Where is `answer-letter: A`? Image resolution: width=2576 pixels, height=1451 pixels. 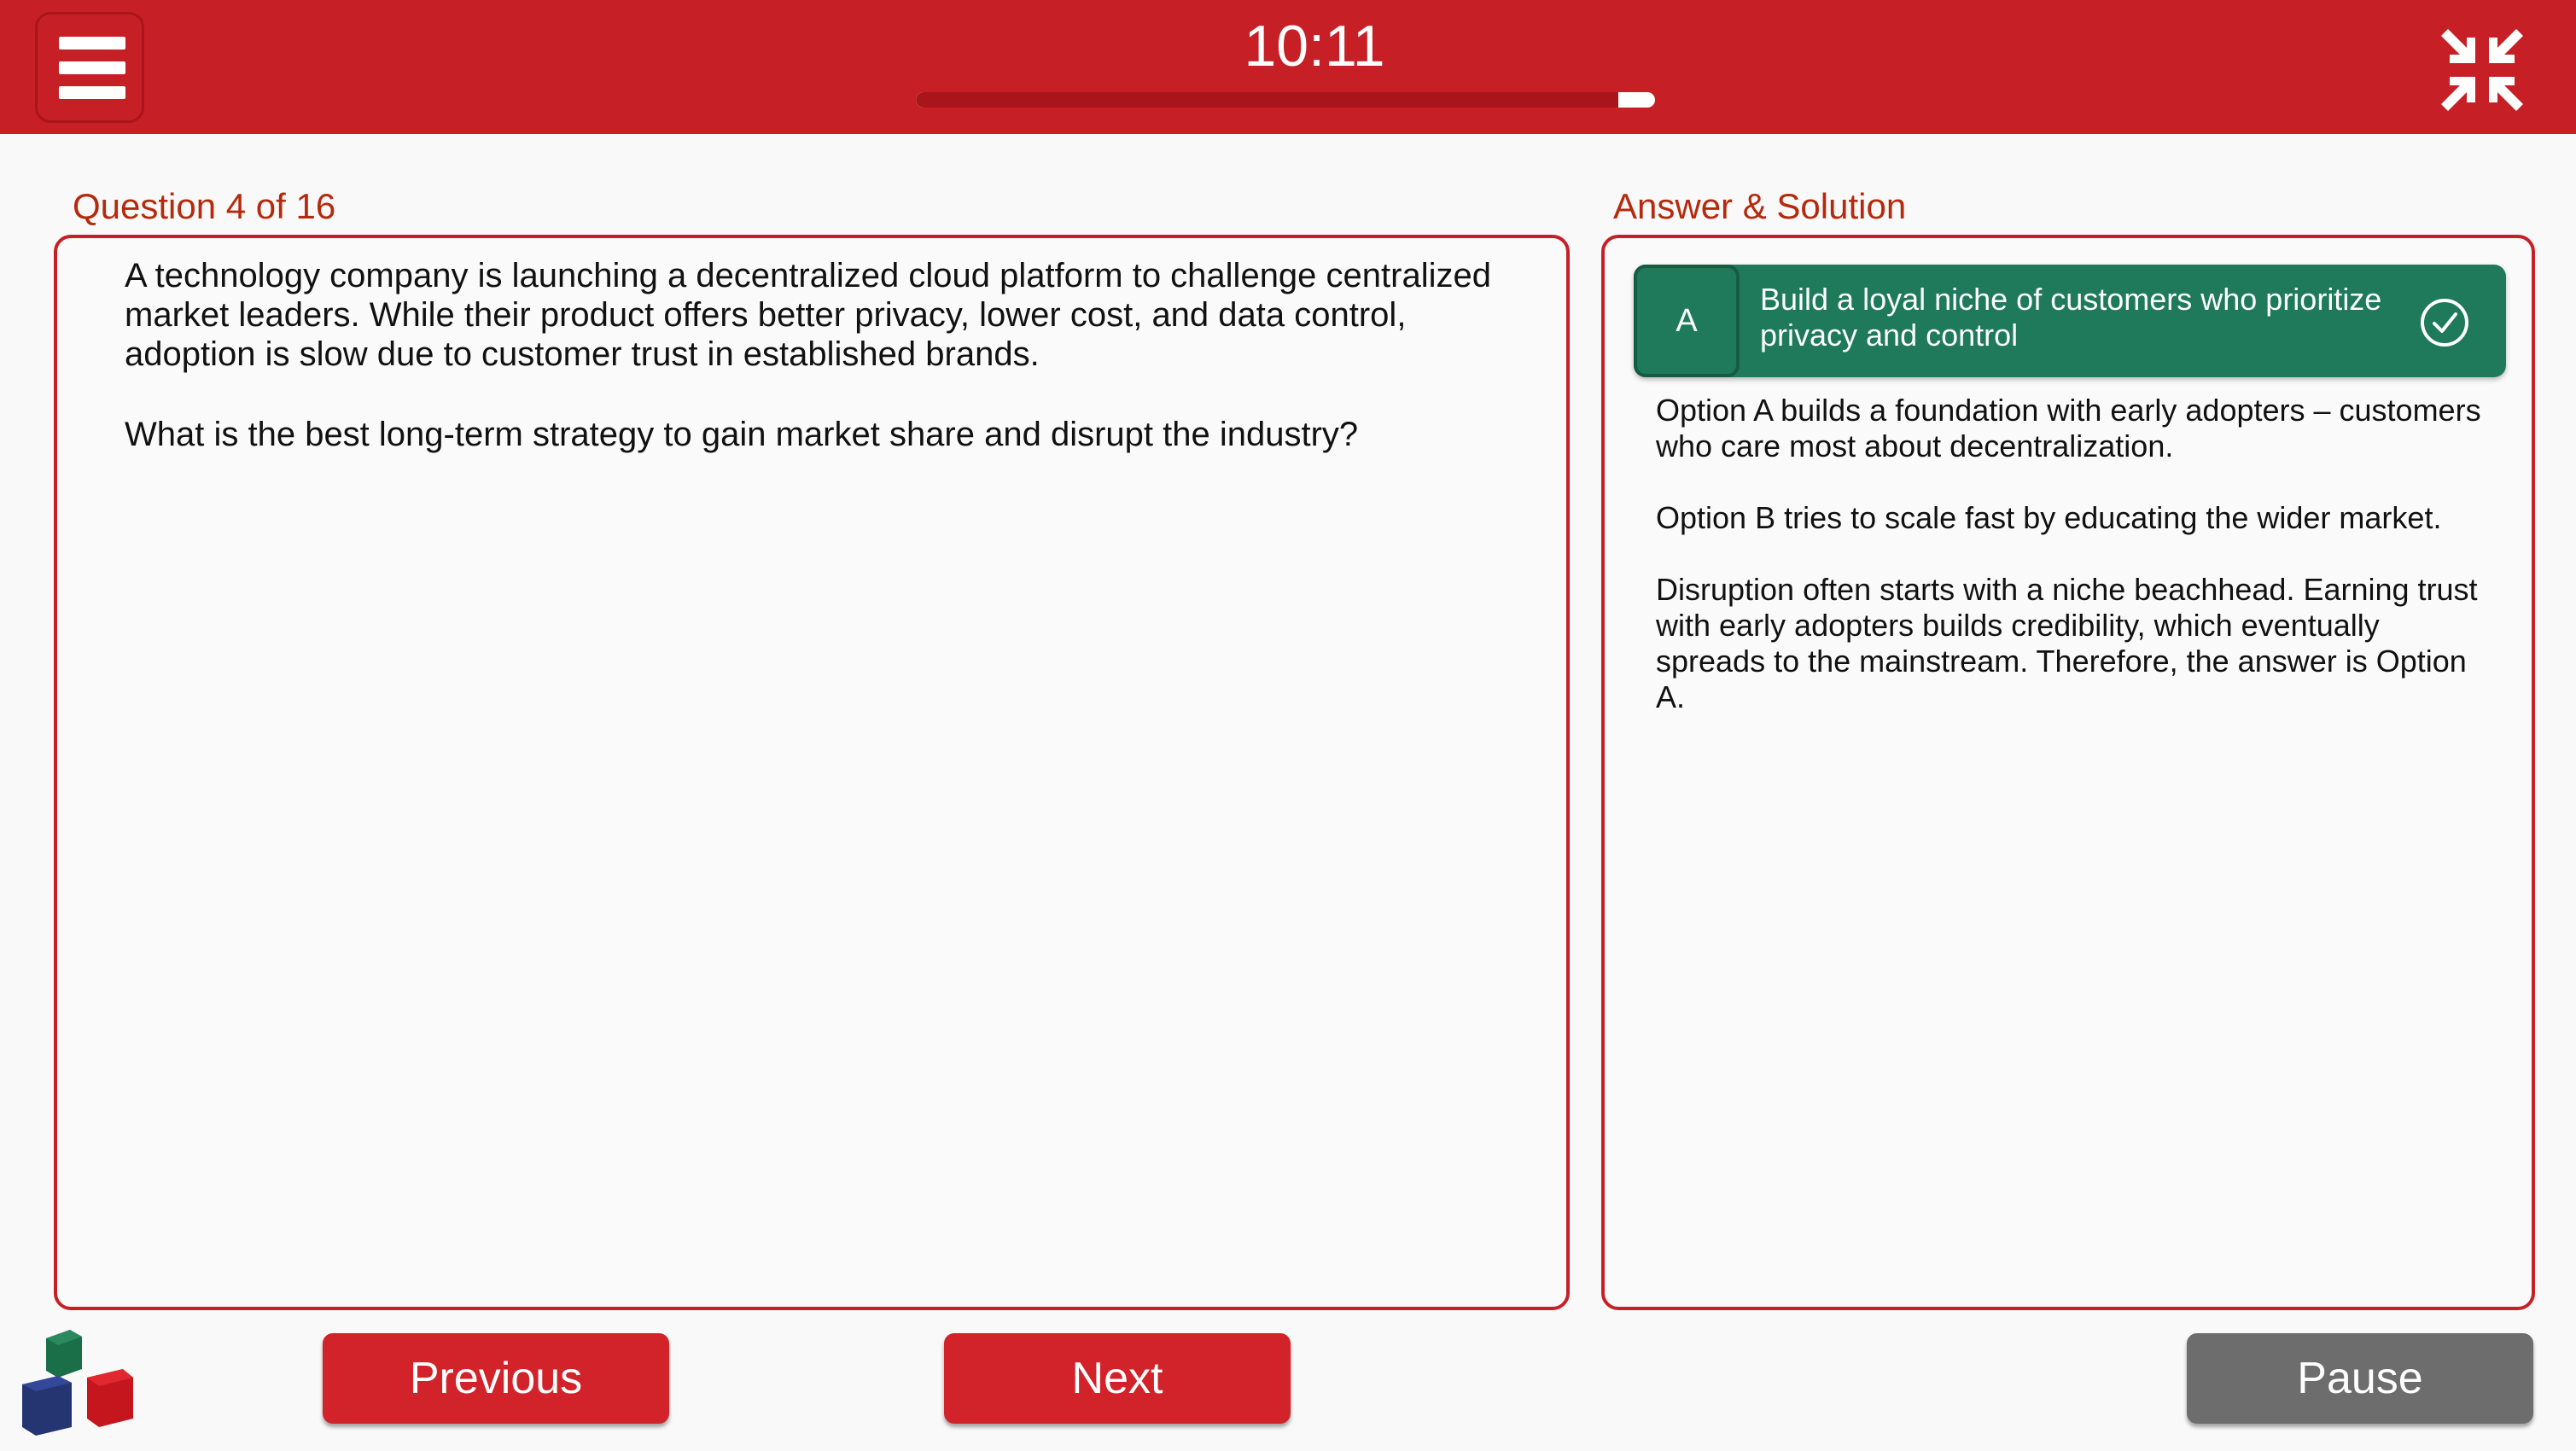 answer-letter: A is located at coordinates (1687, 321).